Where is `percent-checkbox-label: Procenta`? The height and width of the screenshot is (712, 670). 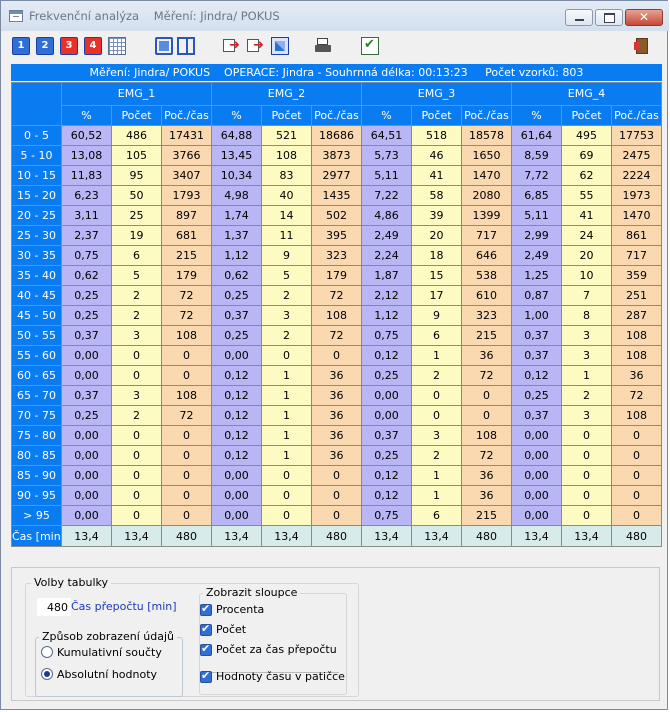
percent-checkbox-label: Procenta is located at coordinates (240, 609).